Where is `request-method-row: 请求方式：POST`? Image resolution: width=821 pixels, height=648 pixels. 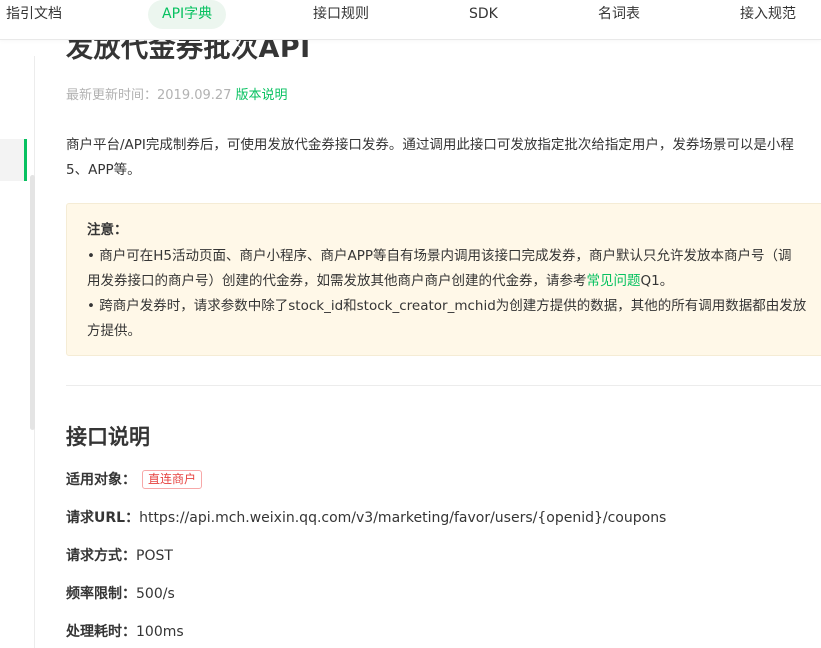
request-method-row: 请求方式：POST is located at coordinates (119, 556).